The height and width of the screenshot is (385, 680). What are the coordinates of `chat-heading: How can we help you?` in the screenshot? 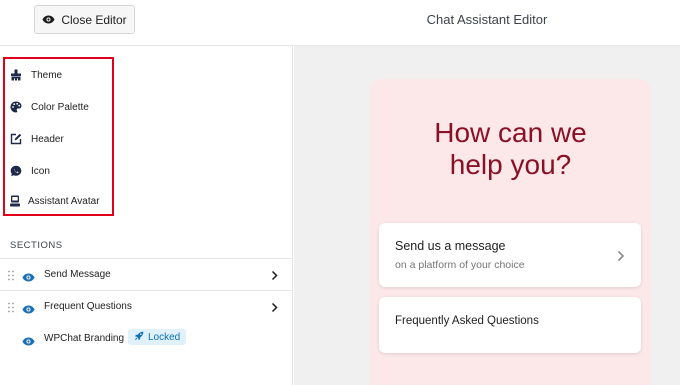 It's located at (510, 149).